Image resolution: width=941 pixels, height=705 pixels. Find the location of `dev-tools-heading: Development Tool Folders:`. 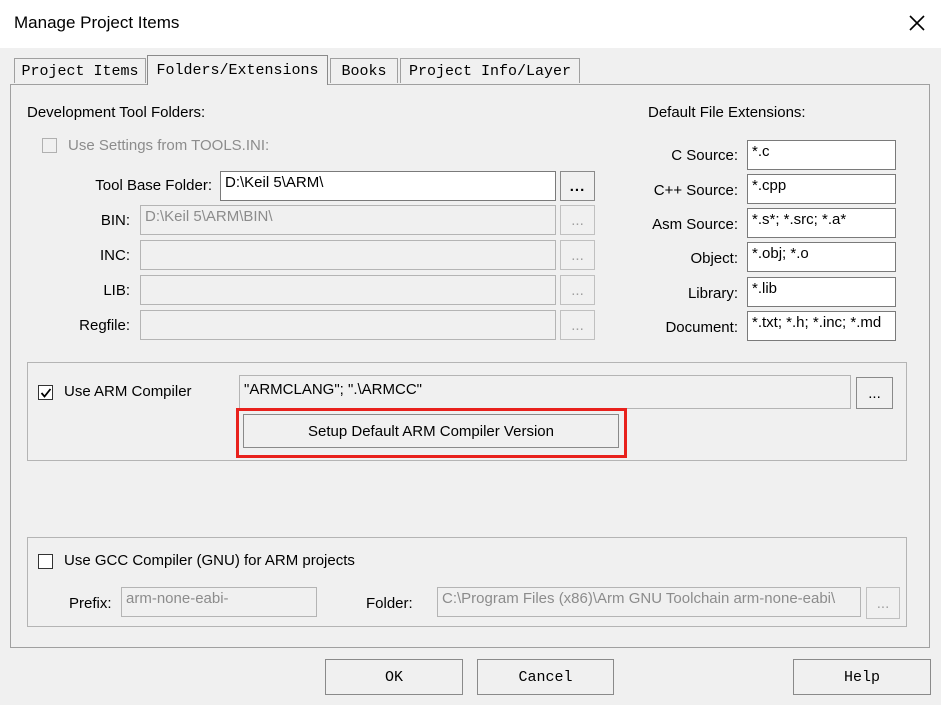

dev-tools-heading: Development Tool Folders: is located at coordinates (116, 112).